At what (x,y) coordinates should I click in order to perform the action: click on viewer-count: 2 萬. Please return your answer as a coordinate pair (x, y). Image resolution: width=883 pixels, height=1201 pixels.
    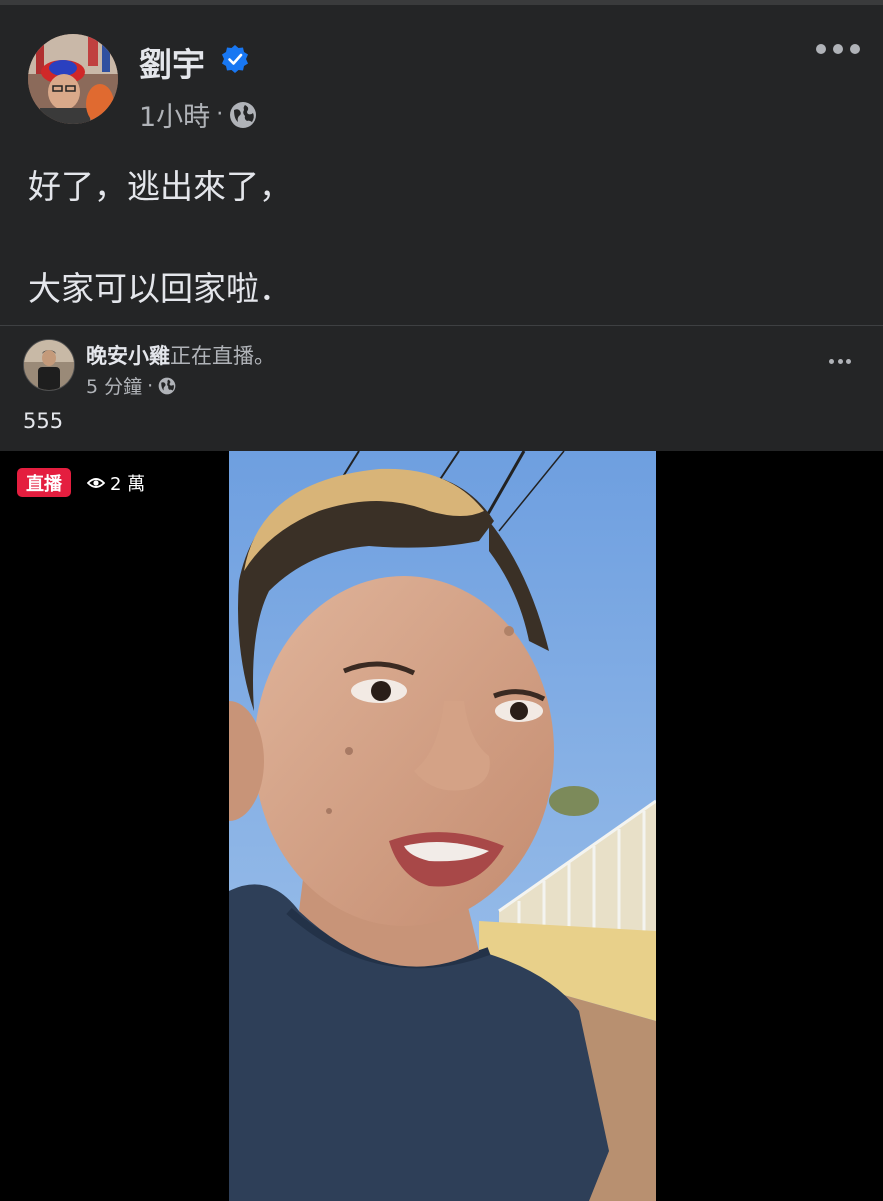
    Looking at the image, I should click on (116, 483).